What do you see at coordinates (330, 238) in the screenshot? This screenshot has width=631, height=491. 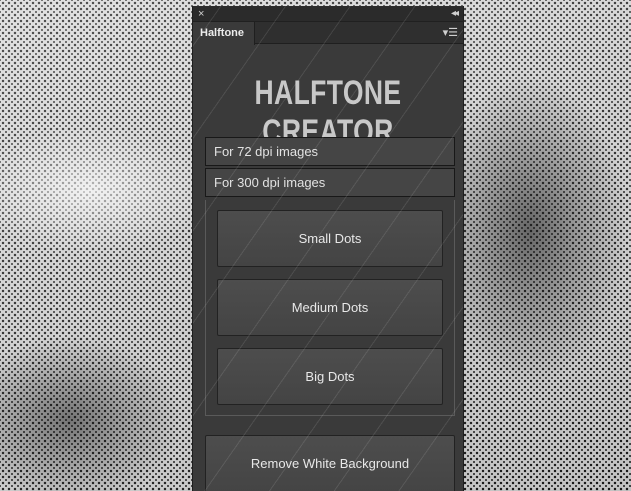 I see `small-dots-button: Small Dots` at bounding box center [330, 238].